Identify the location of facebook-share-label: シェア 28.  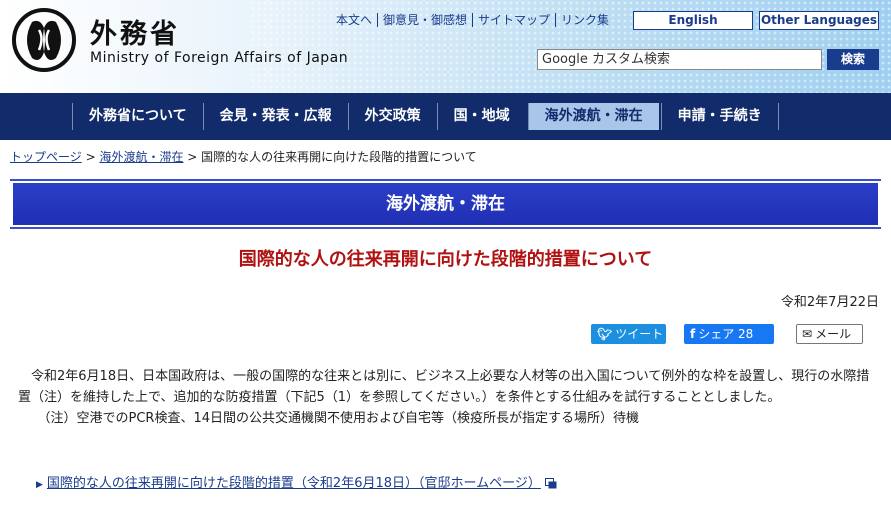
(726, 334).